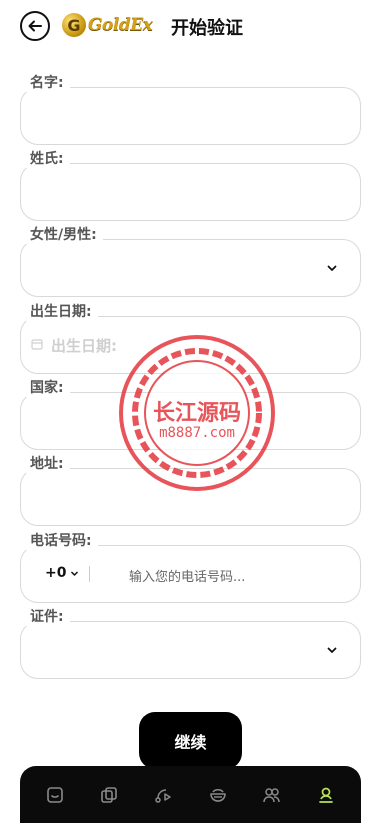 The width and height of the screenshot is (382, 823). I want to click on watermark-title: 长江源码, so click(196, 413).